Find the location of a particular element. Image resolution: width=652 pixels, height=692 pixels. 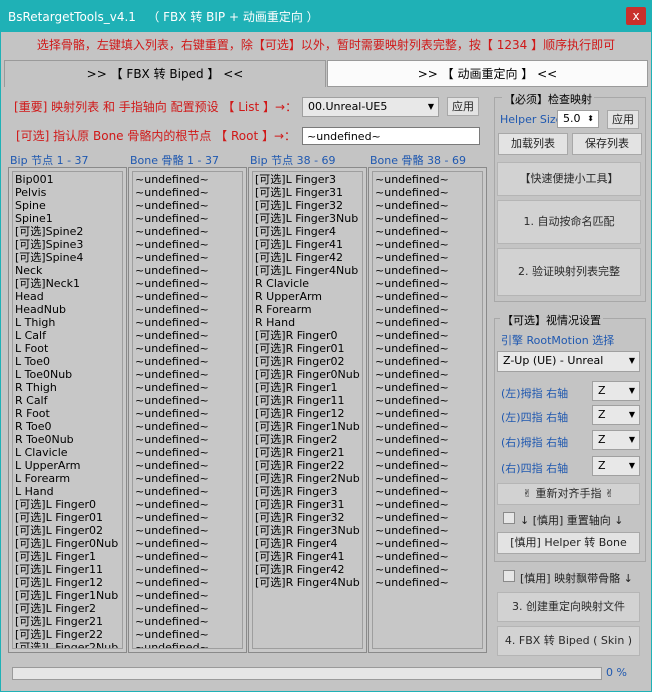

list-item: [可选]R Finger11 is located at coordinates (308, 400).